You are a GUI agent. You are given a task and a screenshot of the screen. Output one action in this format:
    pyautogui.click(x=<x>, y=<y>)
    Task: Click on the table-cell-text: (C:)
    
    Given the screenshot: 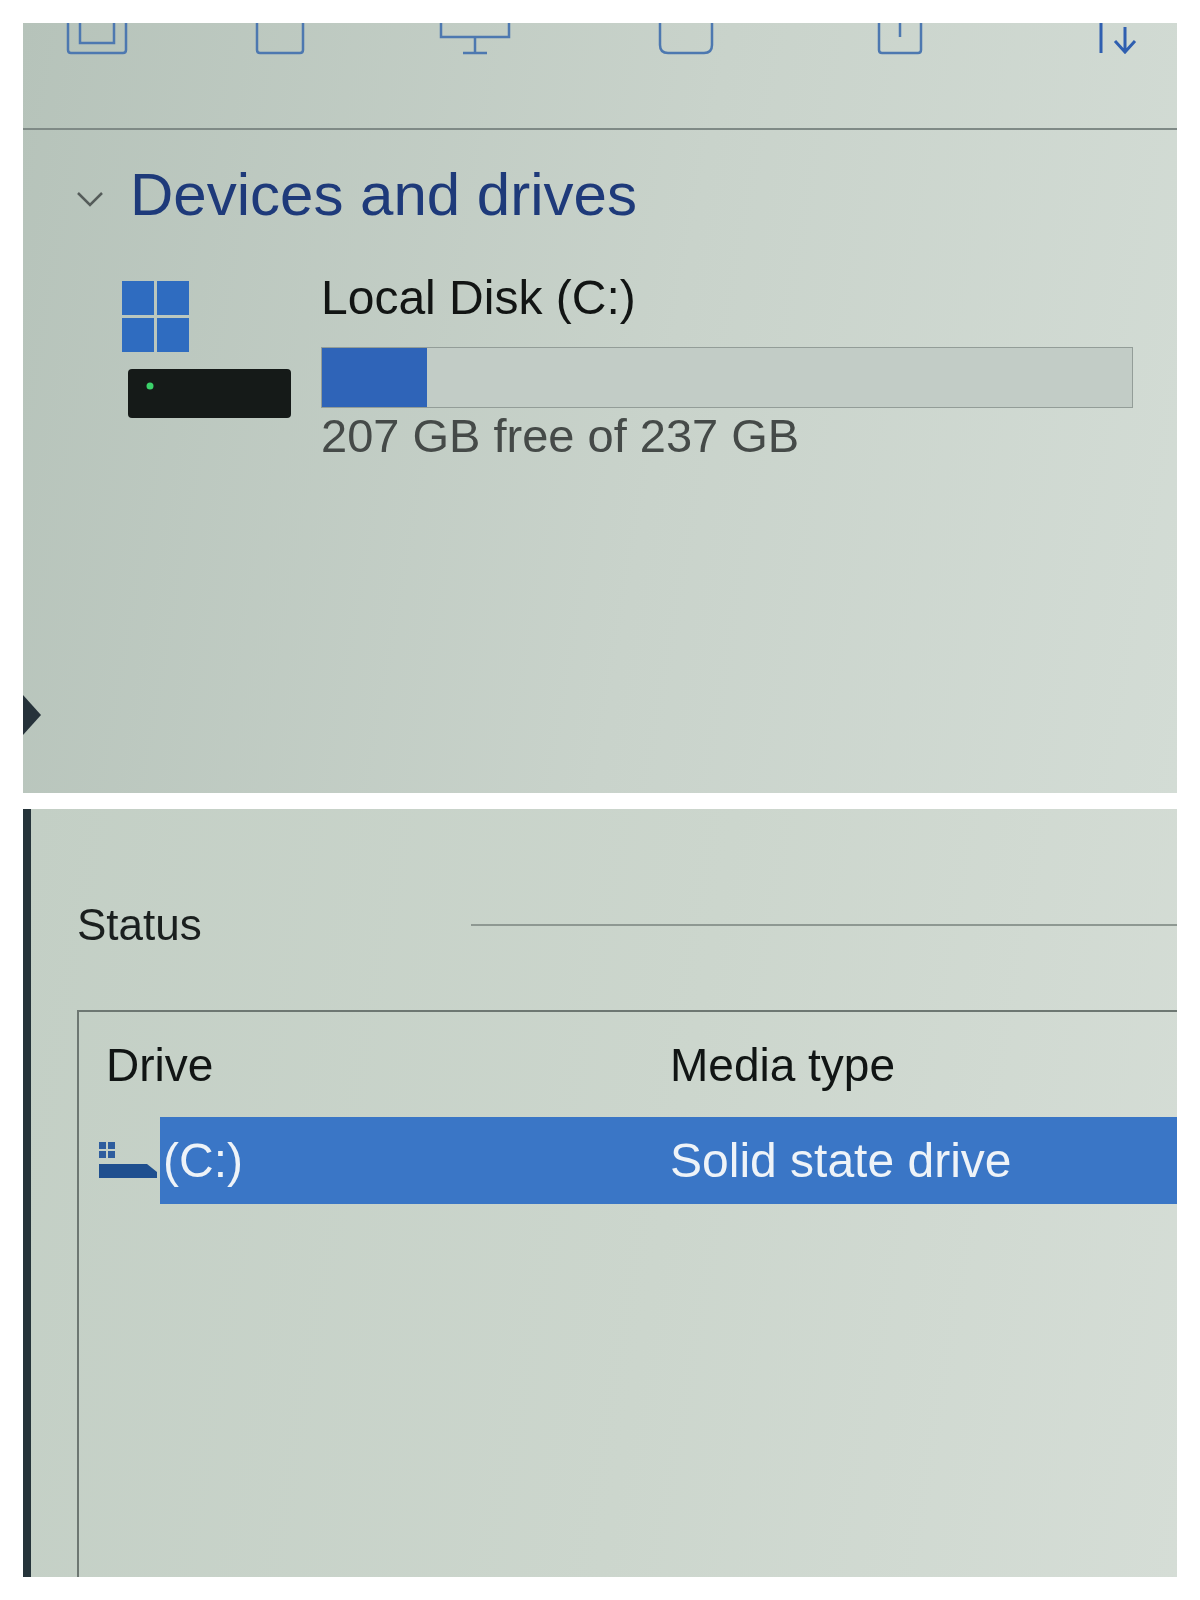 What is the action you would take?
    pyautogui.click(x=203, y=1160)
    